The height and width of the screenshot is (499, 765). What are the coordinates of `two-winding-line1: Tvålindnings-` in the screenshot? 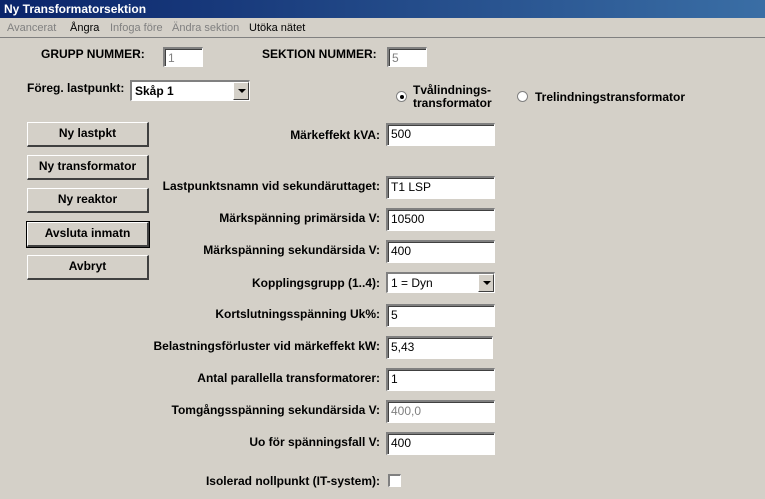 It's located at (452, 90).